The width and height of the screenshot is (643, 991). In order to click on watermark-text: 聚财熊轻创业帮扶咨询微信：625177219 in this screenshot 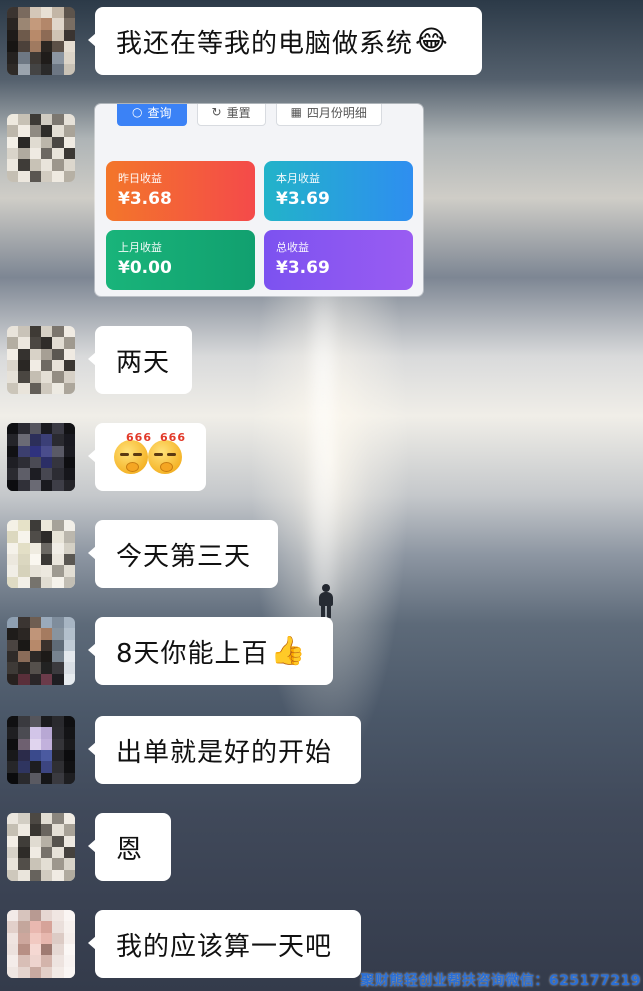, I will do `click(500, 981)`.